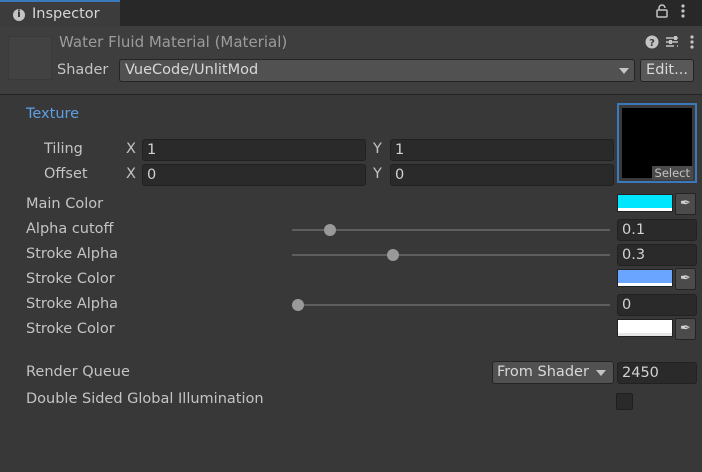 The width and height of the screenshot is (702, 472). What do you see at coordinates (502, 150) in the screenshot?
I see `tiling-y-input: 1` at bounding box center [502, 150].